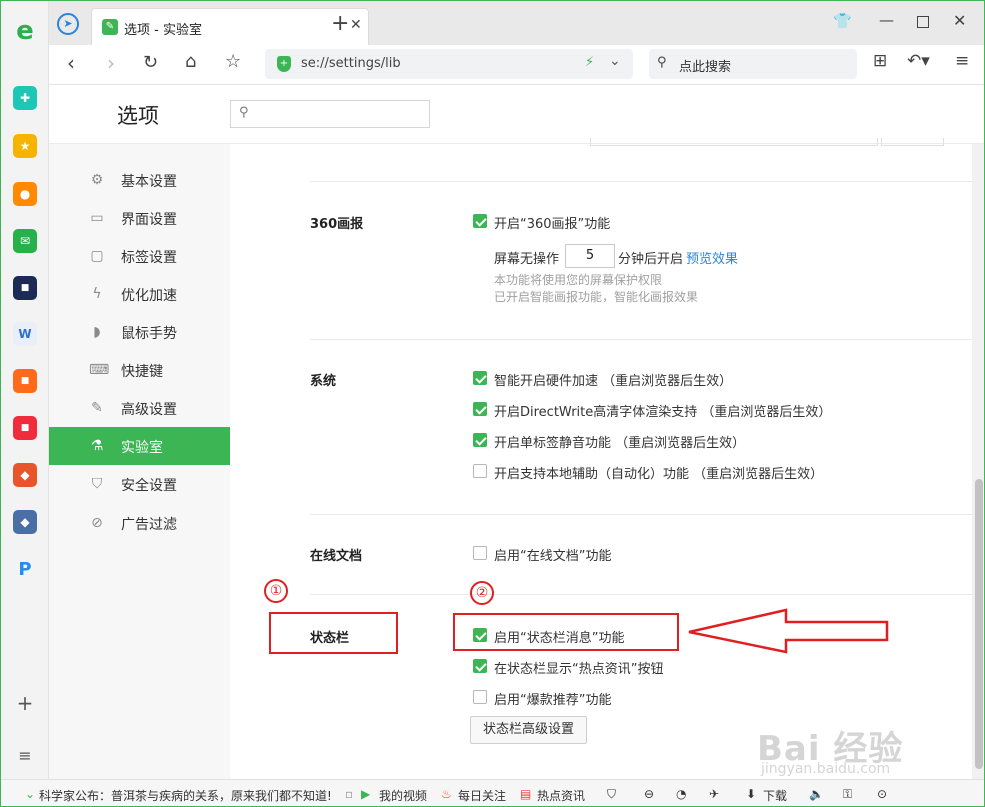  Describe the element at coordinates (356, 25) in the screenshot. I see `close-tab-icon: ✕` at that location.